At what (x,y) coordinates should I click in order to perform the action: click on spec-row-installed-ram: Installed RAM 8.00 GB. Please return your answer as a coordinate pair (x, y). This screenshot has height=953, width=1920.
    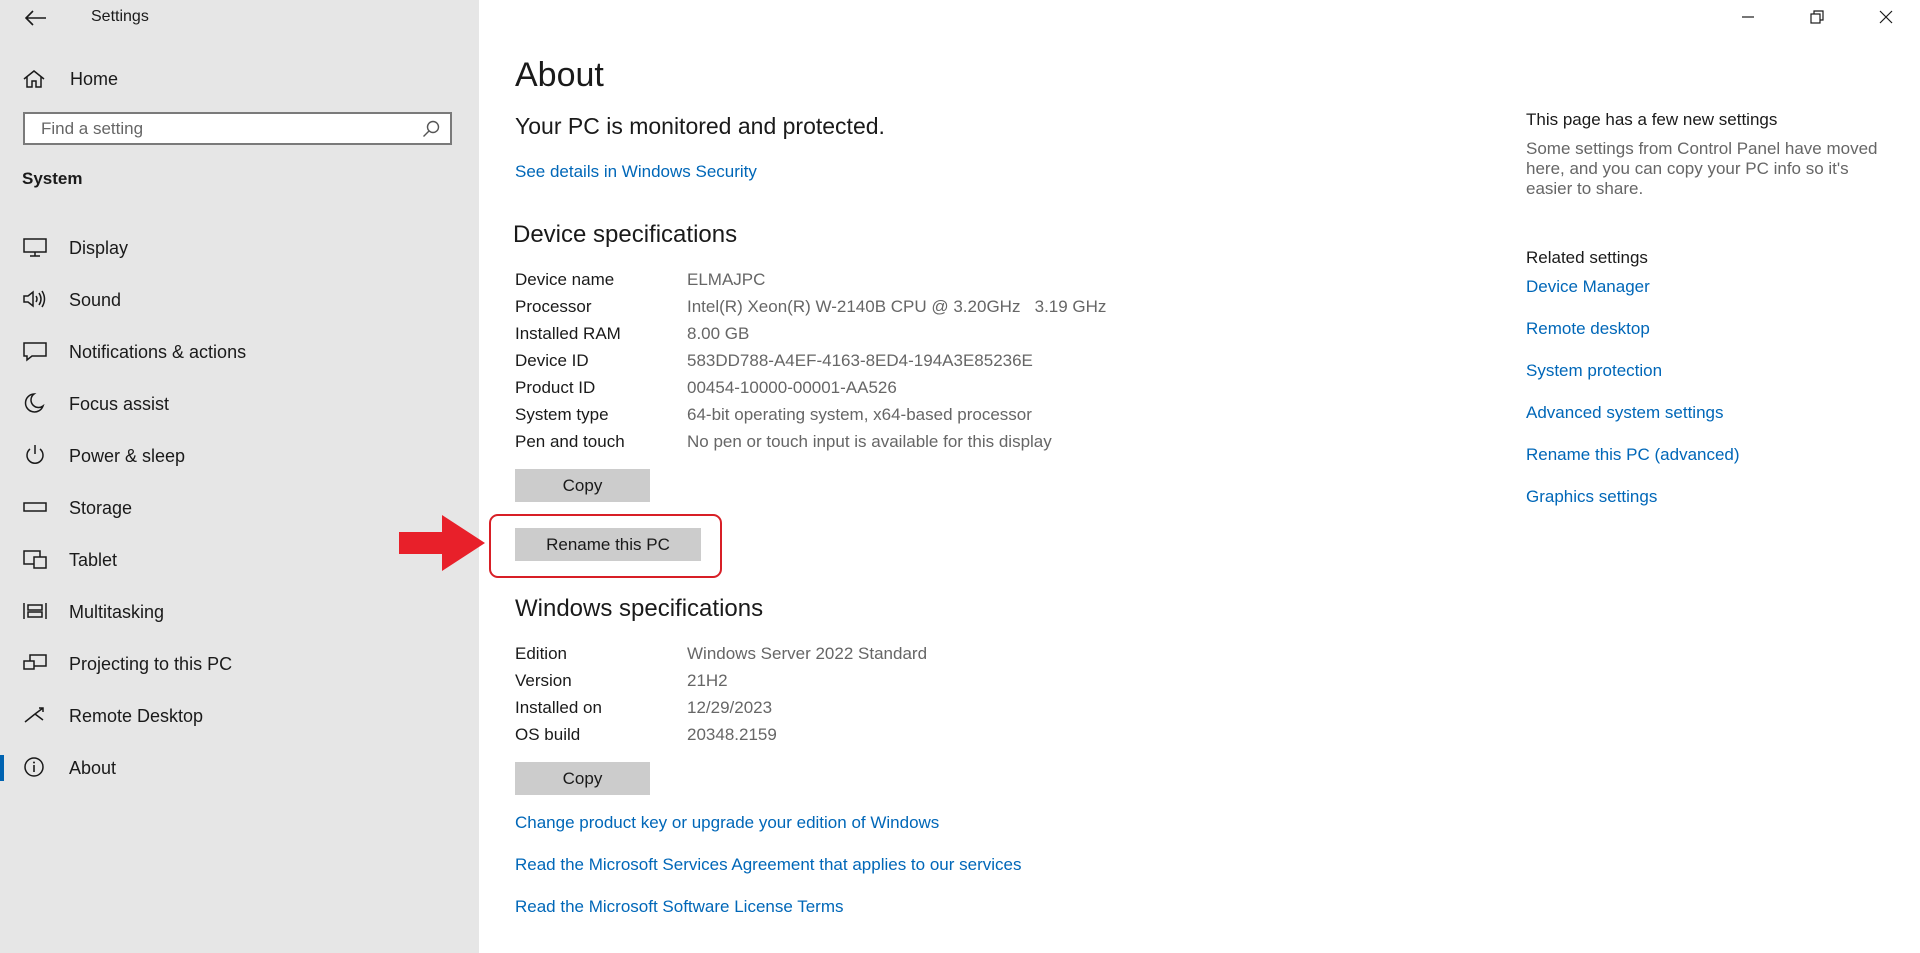
    Looking at the image, I should click on (810, 337).